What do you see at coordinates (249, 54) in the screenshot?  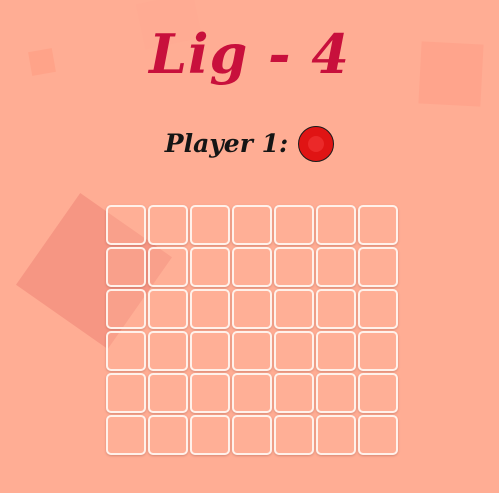 I see `game-title: Lig - 4` at bounding box center [249, 54].